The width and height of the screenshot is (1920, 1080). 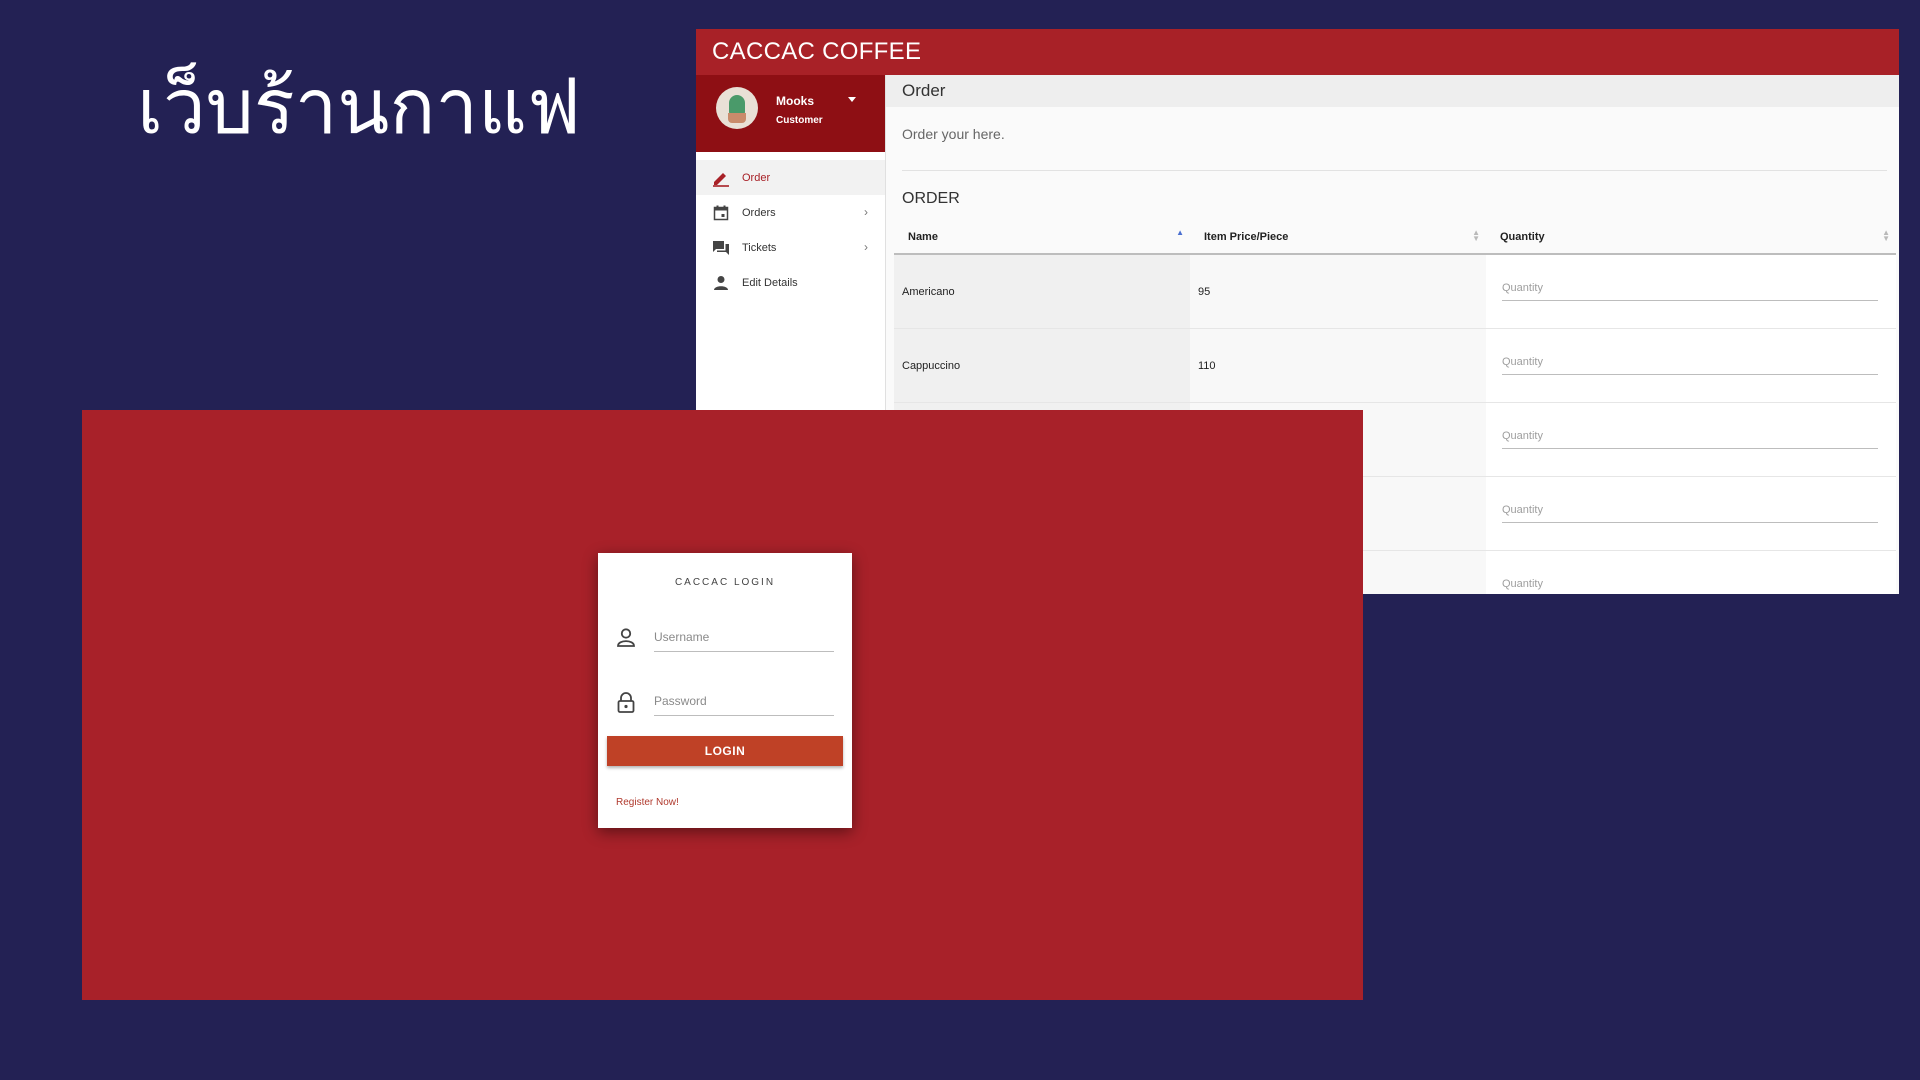 I want to click on sidebar-item-label: Tickets, so click(x=759, y=247).